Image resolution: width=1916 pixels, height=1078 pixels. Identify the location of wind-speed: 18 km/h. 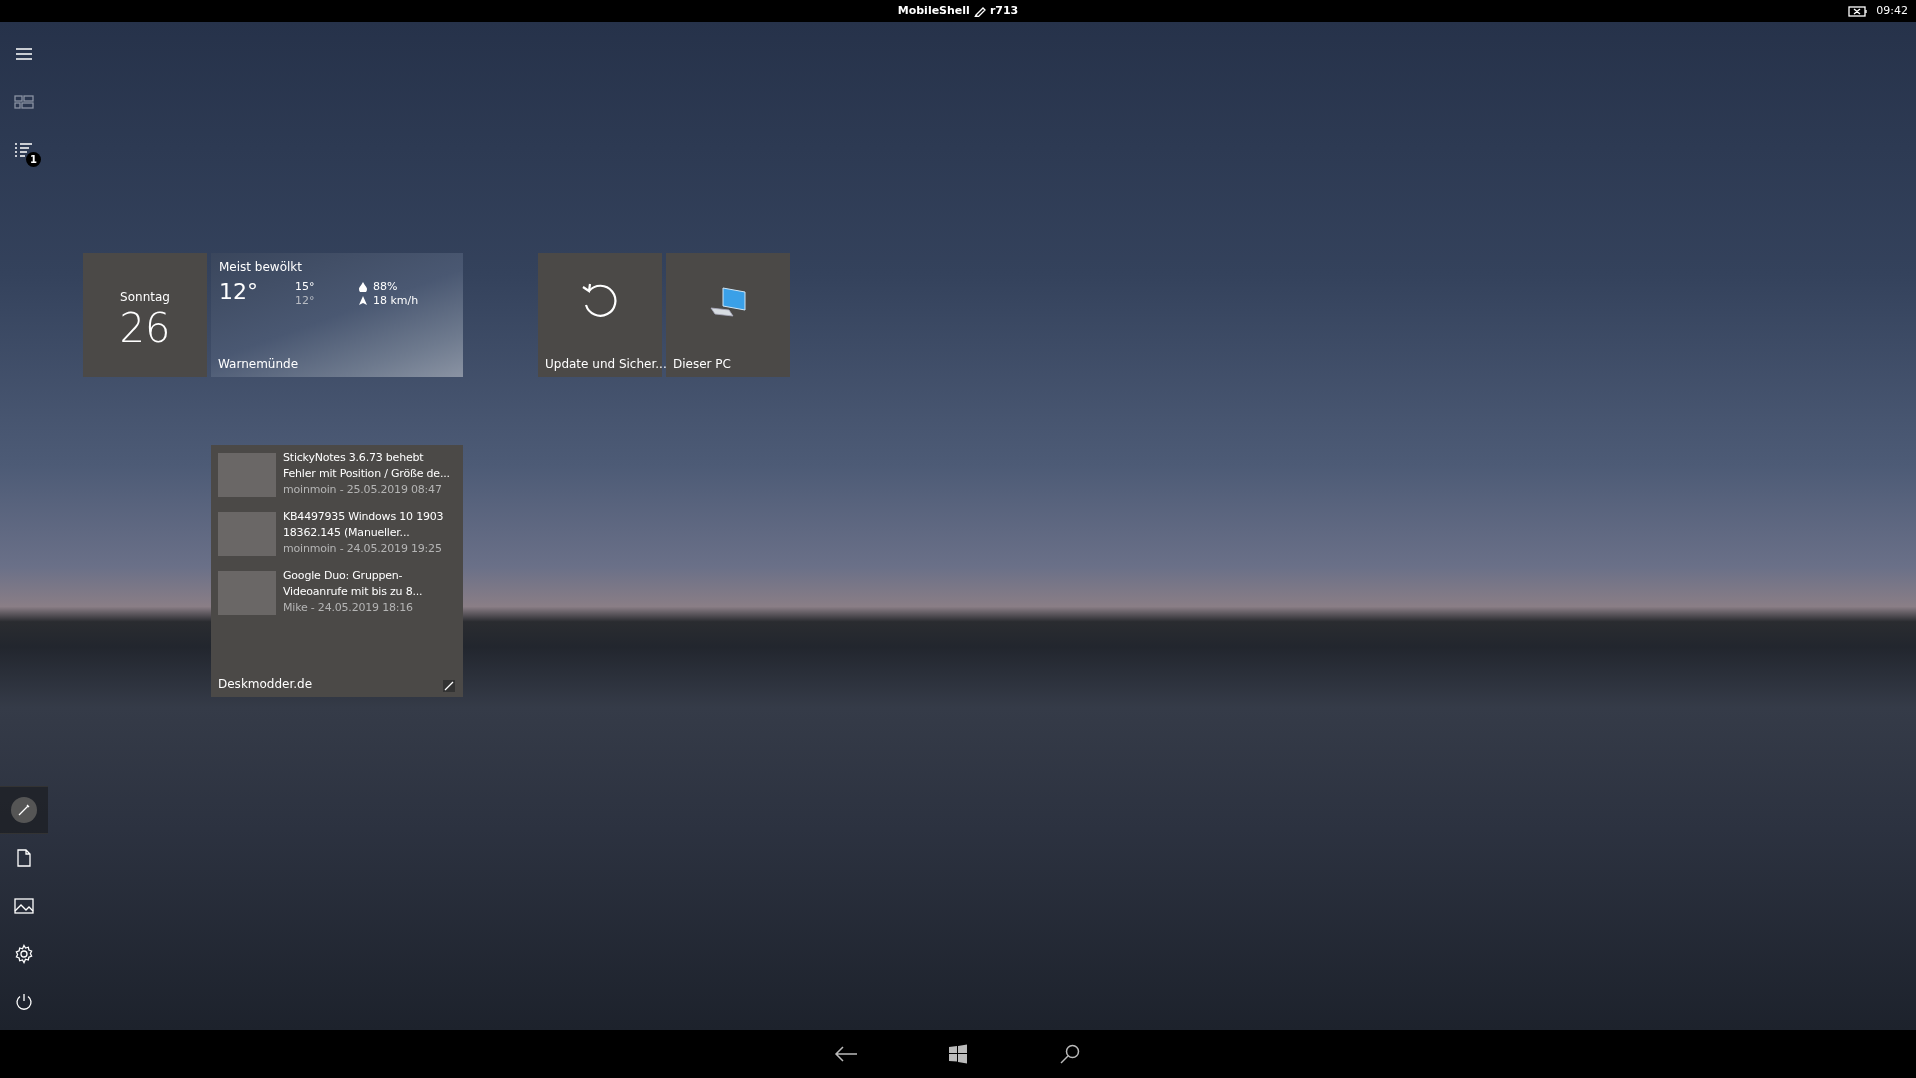
(396, 301).